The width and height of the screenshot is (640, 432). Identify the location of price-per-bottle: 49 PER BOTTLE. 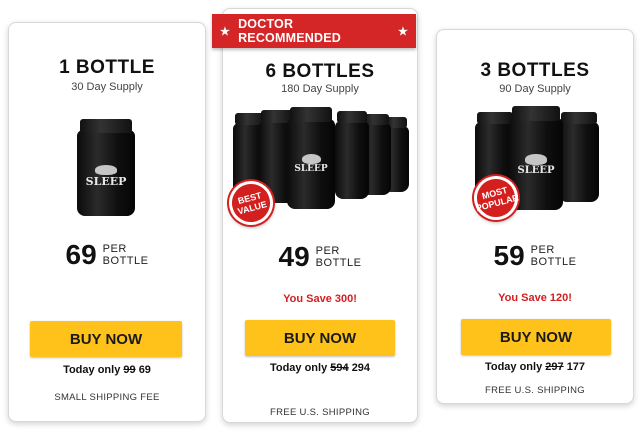
(320, 257).